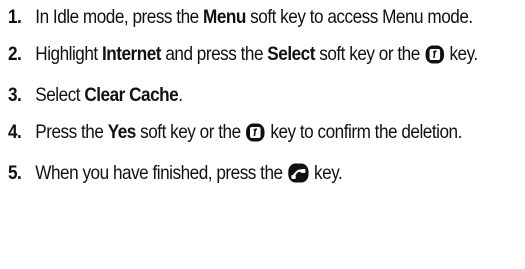  Describe the element at coordinates (71, 132) in the screenshot. I see `step-text: Press the` at that location.